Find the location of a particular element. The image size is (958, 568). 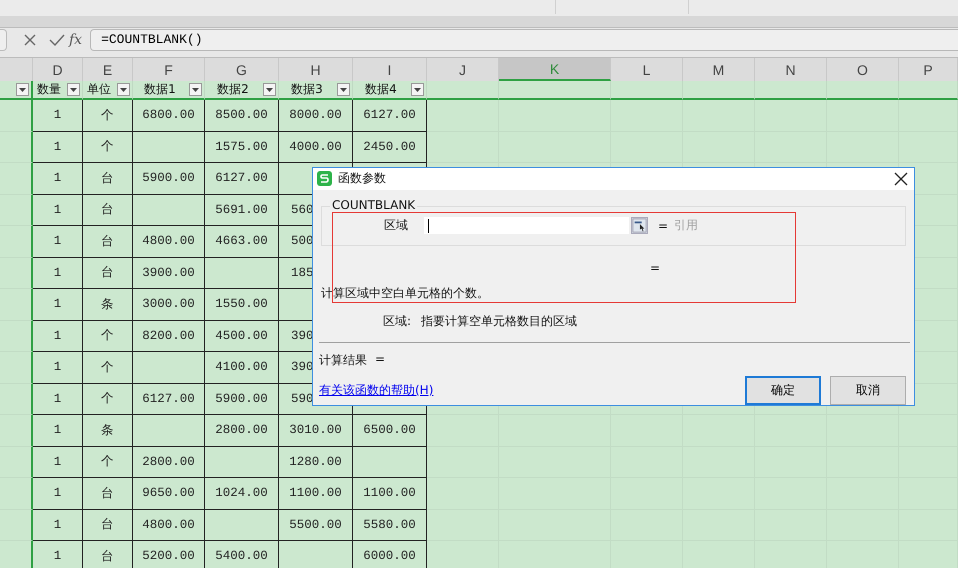

argument-input is located at coordinates (526, 225).